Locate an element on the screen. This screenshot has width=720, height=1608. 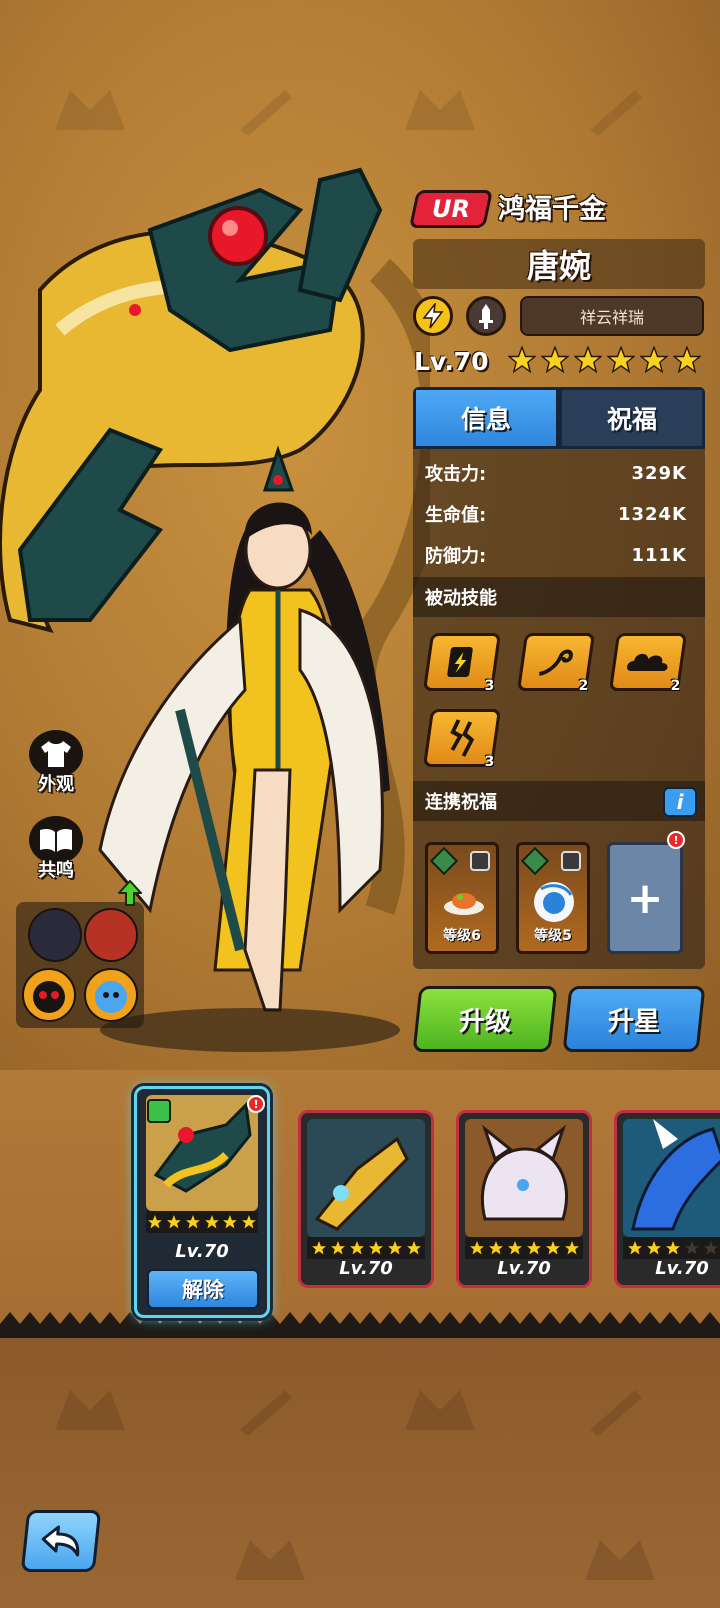
info-button: i is located at coordinates (680, 802).